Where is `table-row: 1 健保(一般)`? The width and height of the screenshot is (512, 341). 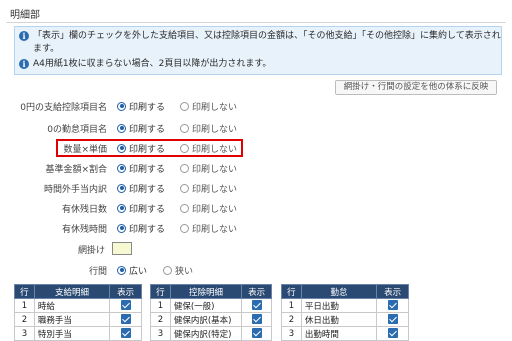 table-row: 1 健保(一般) is located at coordinates (211, 305).